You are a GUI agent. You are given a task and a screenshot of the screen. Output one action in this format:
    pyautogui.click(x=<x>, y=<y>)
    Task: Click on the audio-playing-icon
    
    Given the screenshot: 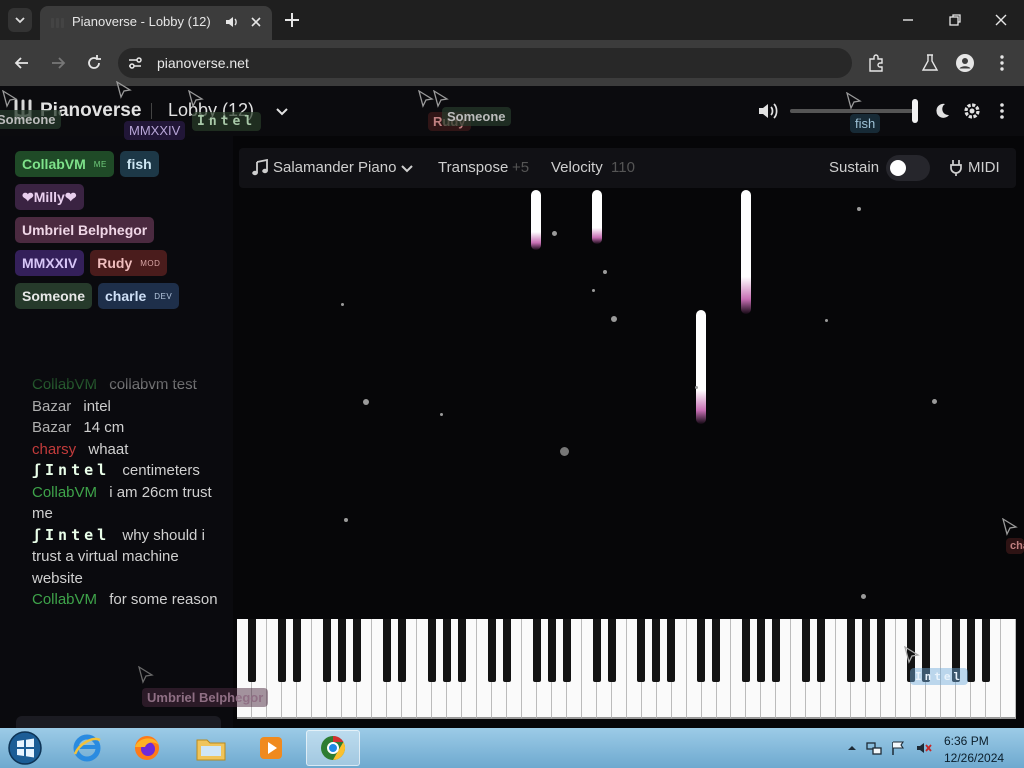 What is the action you would take?
    pyautogui.click(x=232, y=22)
    